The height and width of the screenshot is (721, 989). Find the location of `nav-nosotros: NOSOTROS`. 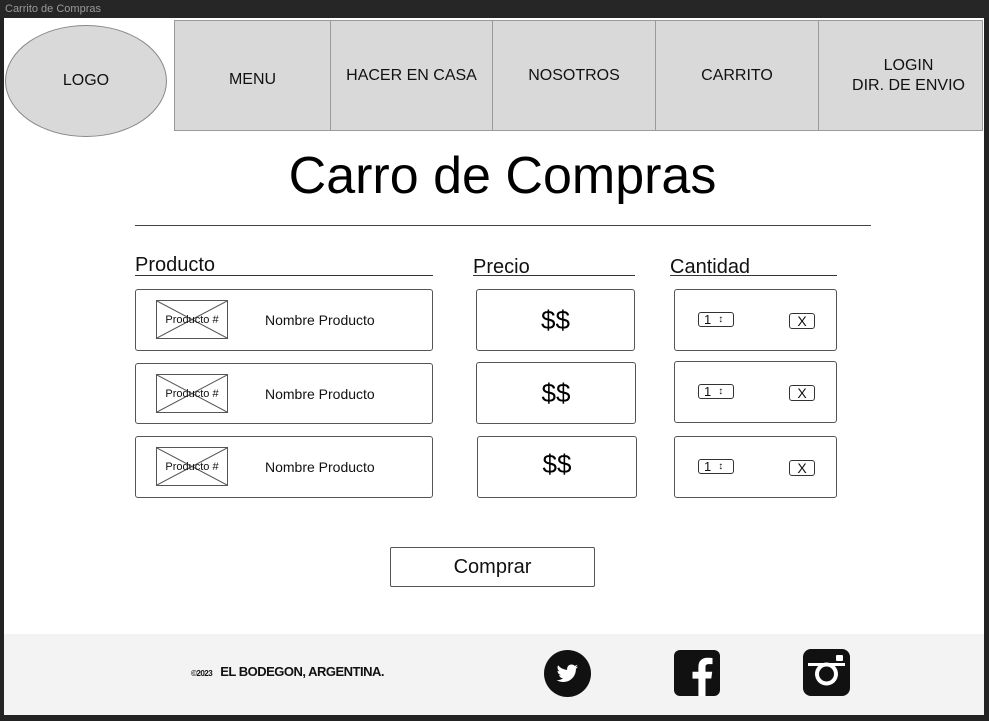

nav-nosotros: NOSOTROS is located at coordinates (574, 75).